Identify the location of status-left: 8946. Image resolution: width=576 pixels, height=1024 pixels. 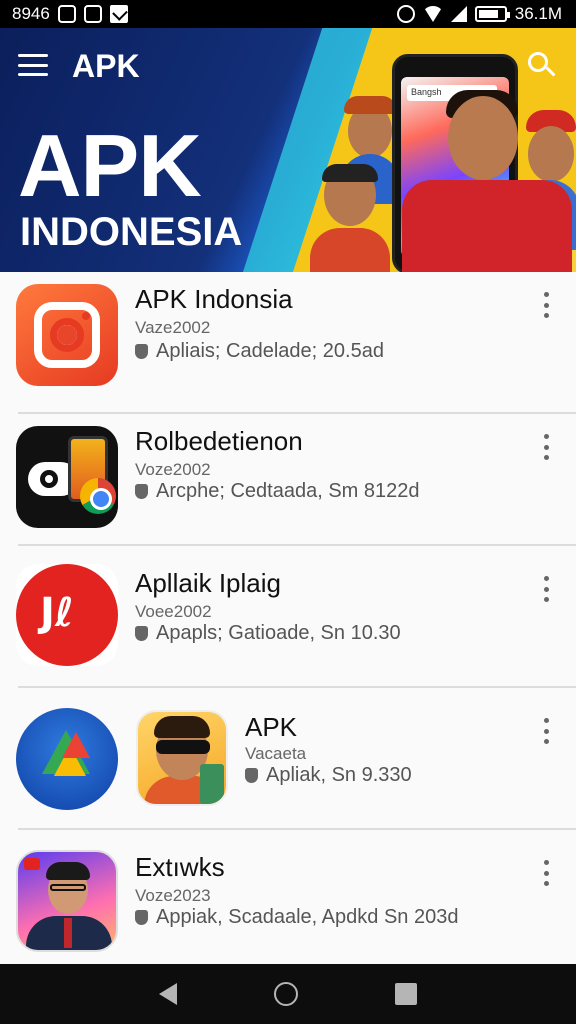
(70, 14).